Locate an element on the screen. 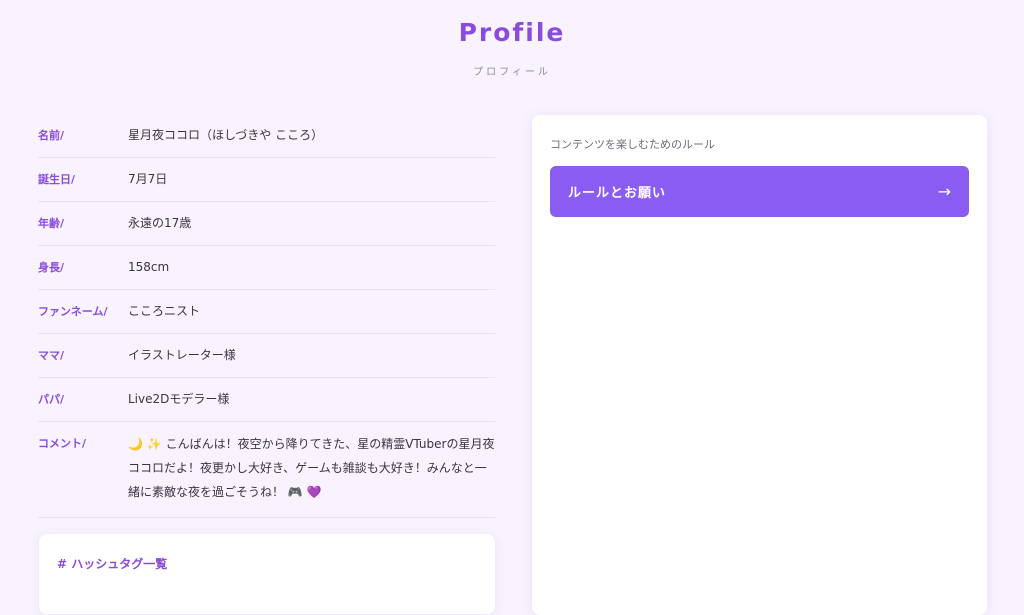 Image resolution: width=1024 pixels, height=615 pixels. hashtag-title: # ハッシュタグ一覧 is located at coordinates (112, 564).